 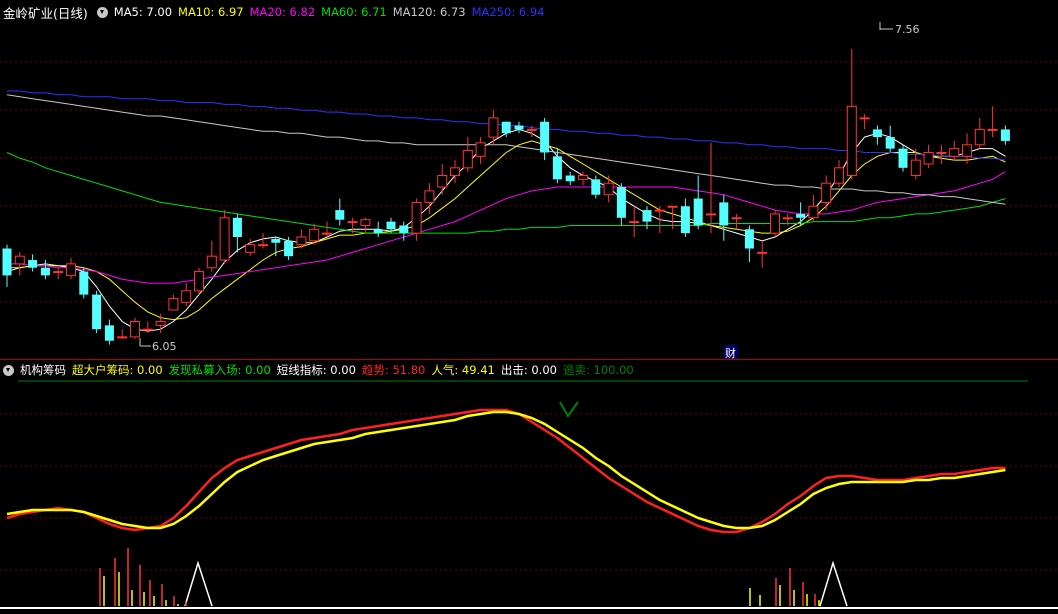 What do you see at coordinates (907, 29) in the screenshot?
I see `high-price-label: 7.56` at bounding box center [907, 29].